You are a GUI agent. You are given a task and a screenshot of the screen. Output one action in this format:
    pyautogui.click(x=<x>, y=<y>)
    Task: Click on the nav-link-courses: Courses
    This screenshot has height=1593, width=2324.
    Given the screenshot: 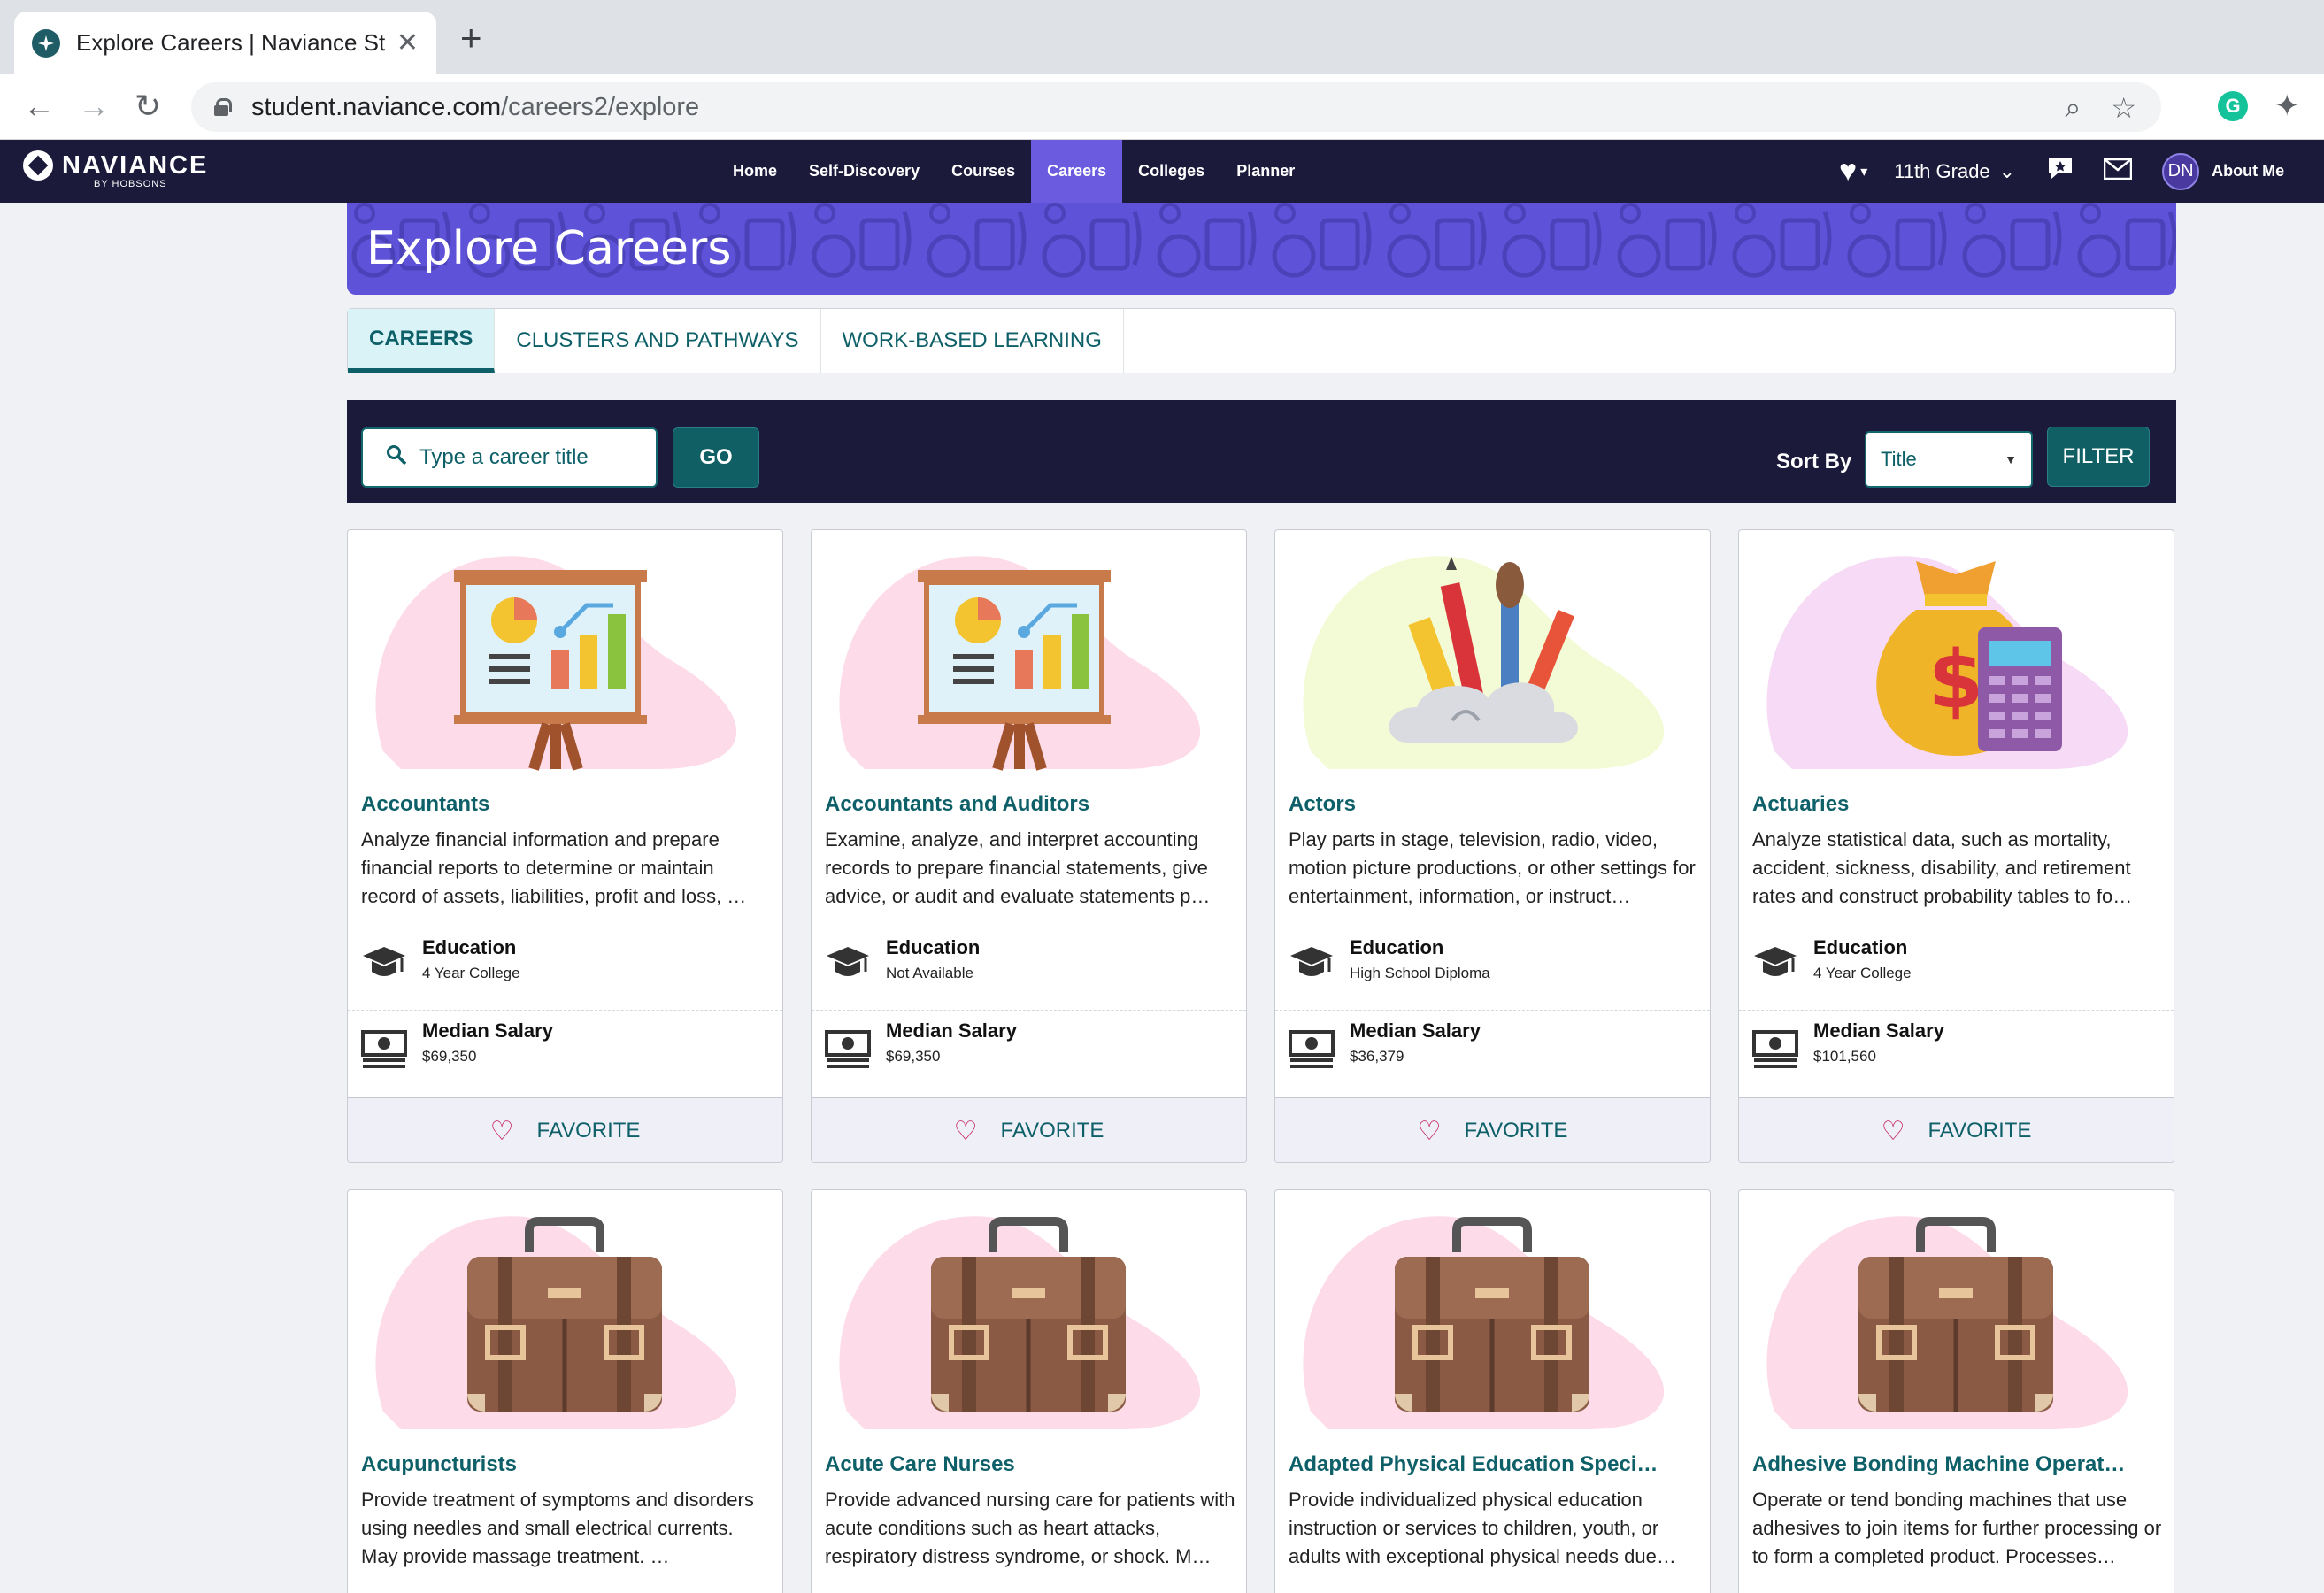 What is the action you would take?
    pyautogui.click(x=983, y=171)
    